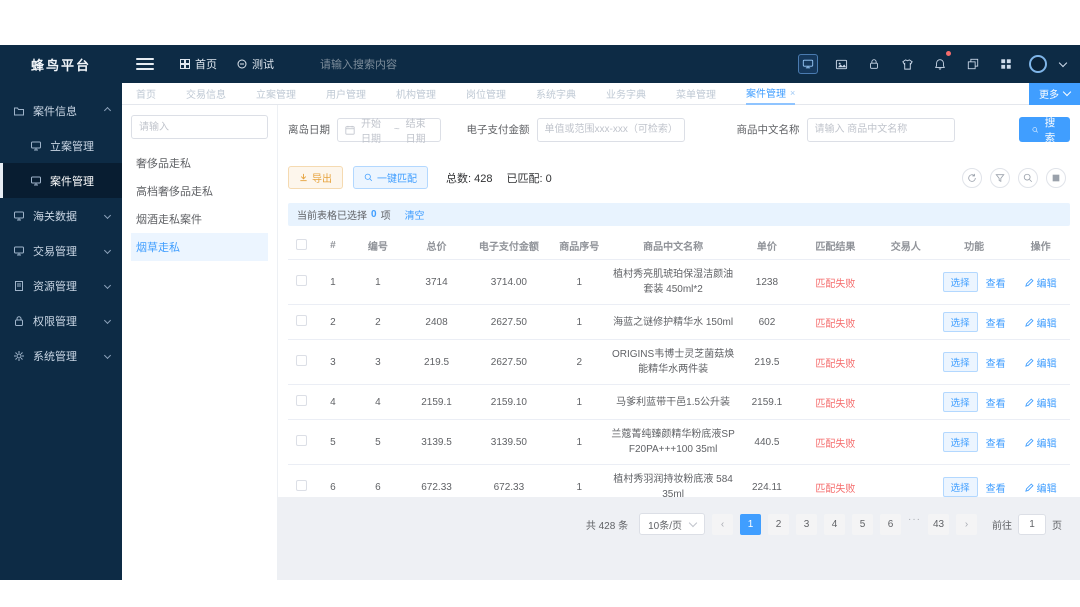 This screenshot has height=607, width=1080. Describe the element at coordinates (61, 145) in the screenshot. I see `sidebar-subitem-立案管理: 立案管理` at that location.